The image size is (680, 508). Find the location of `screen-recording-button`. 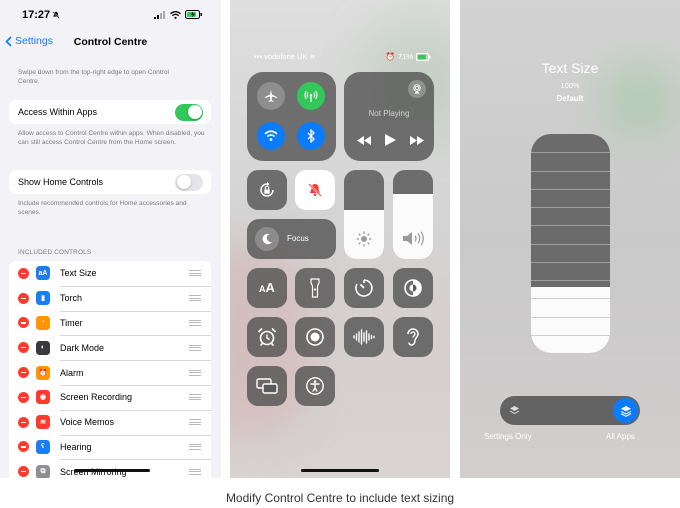

screen-recording-button is located at coordinates (315, 337).